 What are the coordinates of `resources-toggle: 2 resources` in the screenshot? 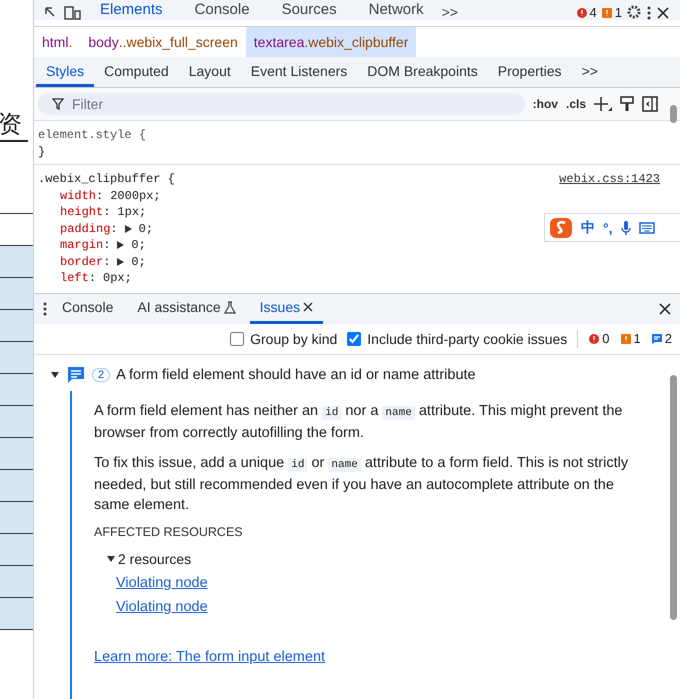 It's located at (155, 558).